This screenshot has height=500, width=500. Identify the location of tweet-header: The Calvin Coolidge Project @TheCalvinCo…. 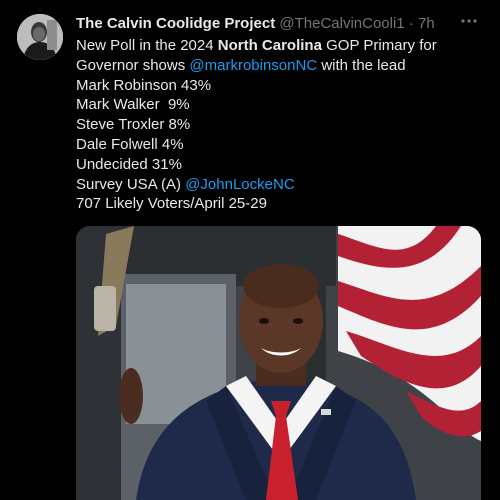
(273, 24).